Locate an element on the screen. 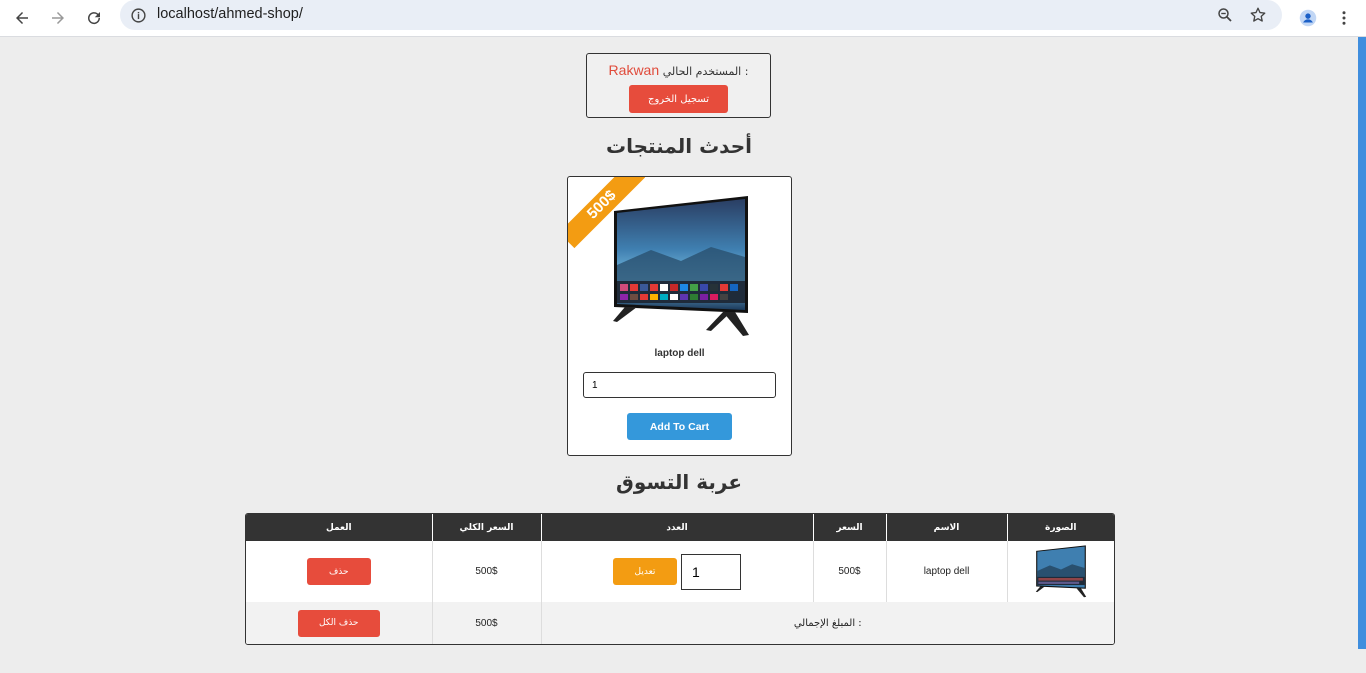  cart-item-image-cell is located at coordinates (1060, 571).